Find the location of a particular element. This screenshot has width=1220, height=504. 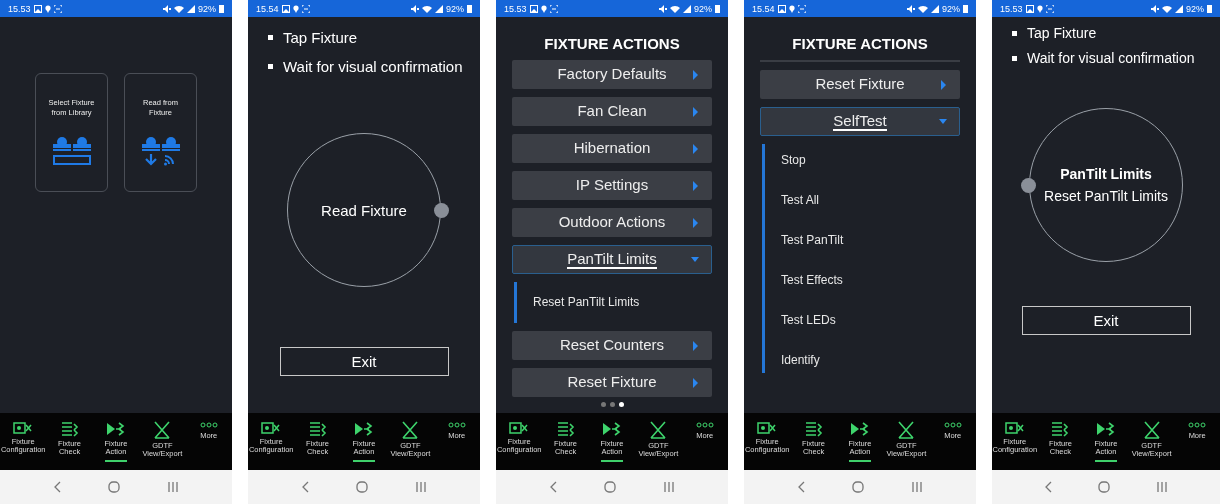

action-button: Fan Clean is located at coordinates (612, 111).